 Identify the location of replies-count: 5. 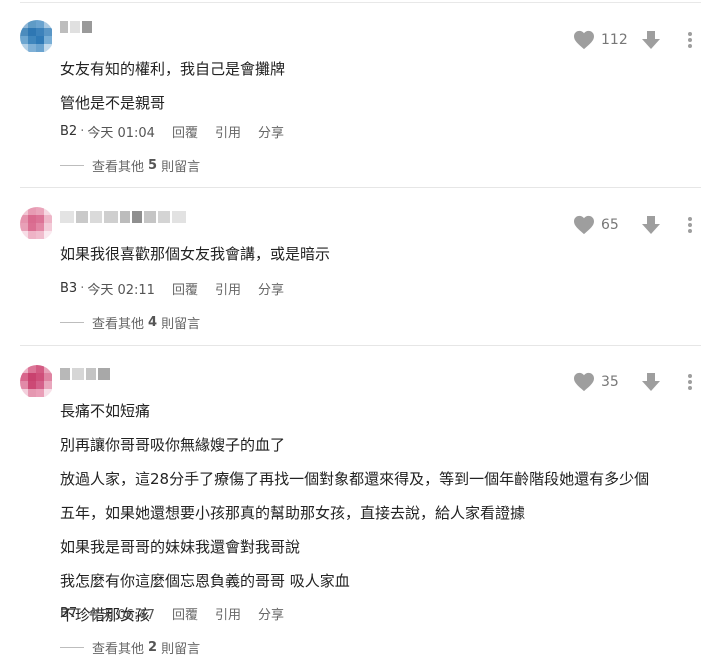
(153, 165).